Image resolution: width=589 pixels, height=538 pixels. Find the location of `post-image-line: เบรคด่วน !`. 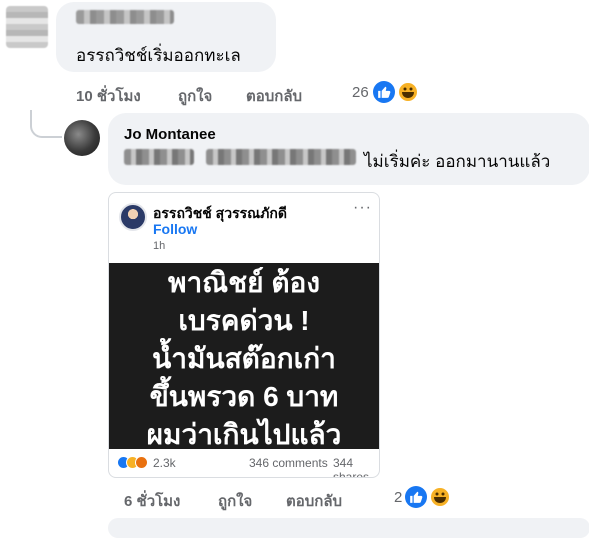

post-image-line: เบรคด่วน ! is located at coordinates (244, 320).